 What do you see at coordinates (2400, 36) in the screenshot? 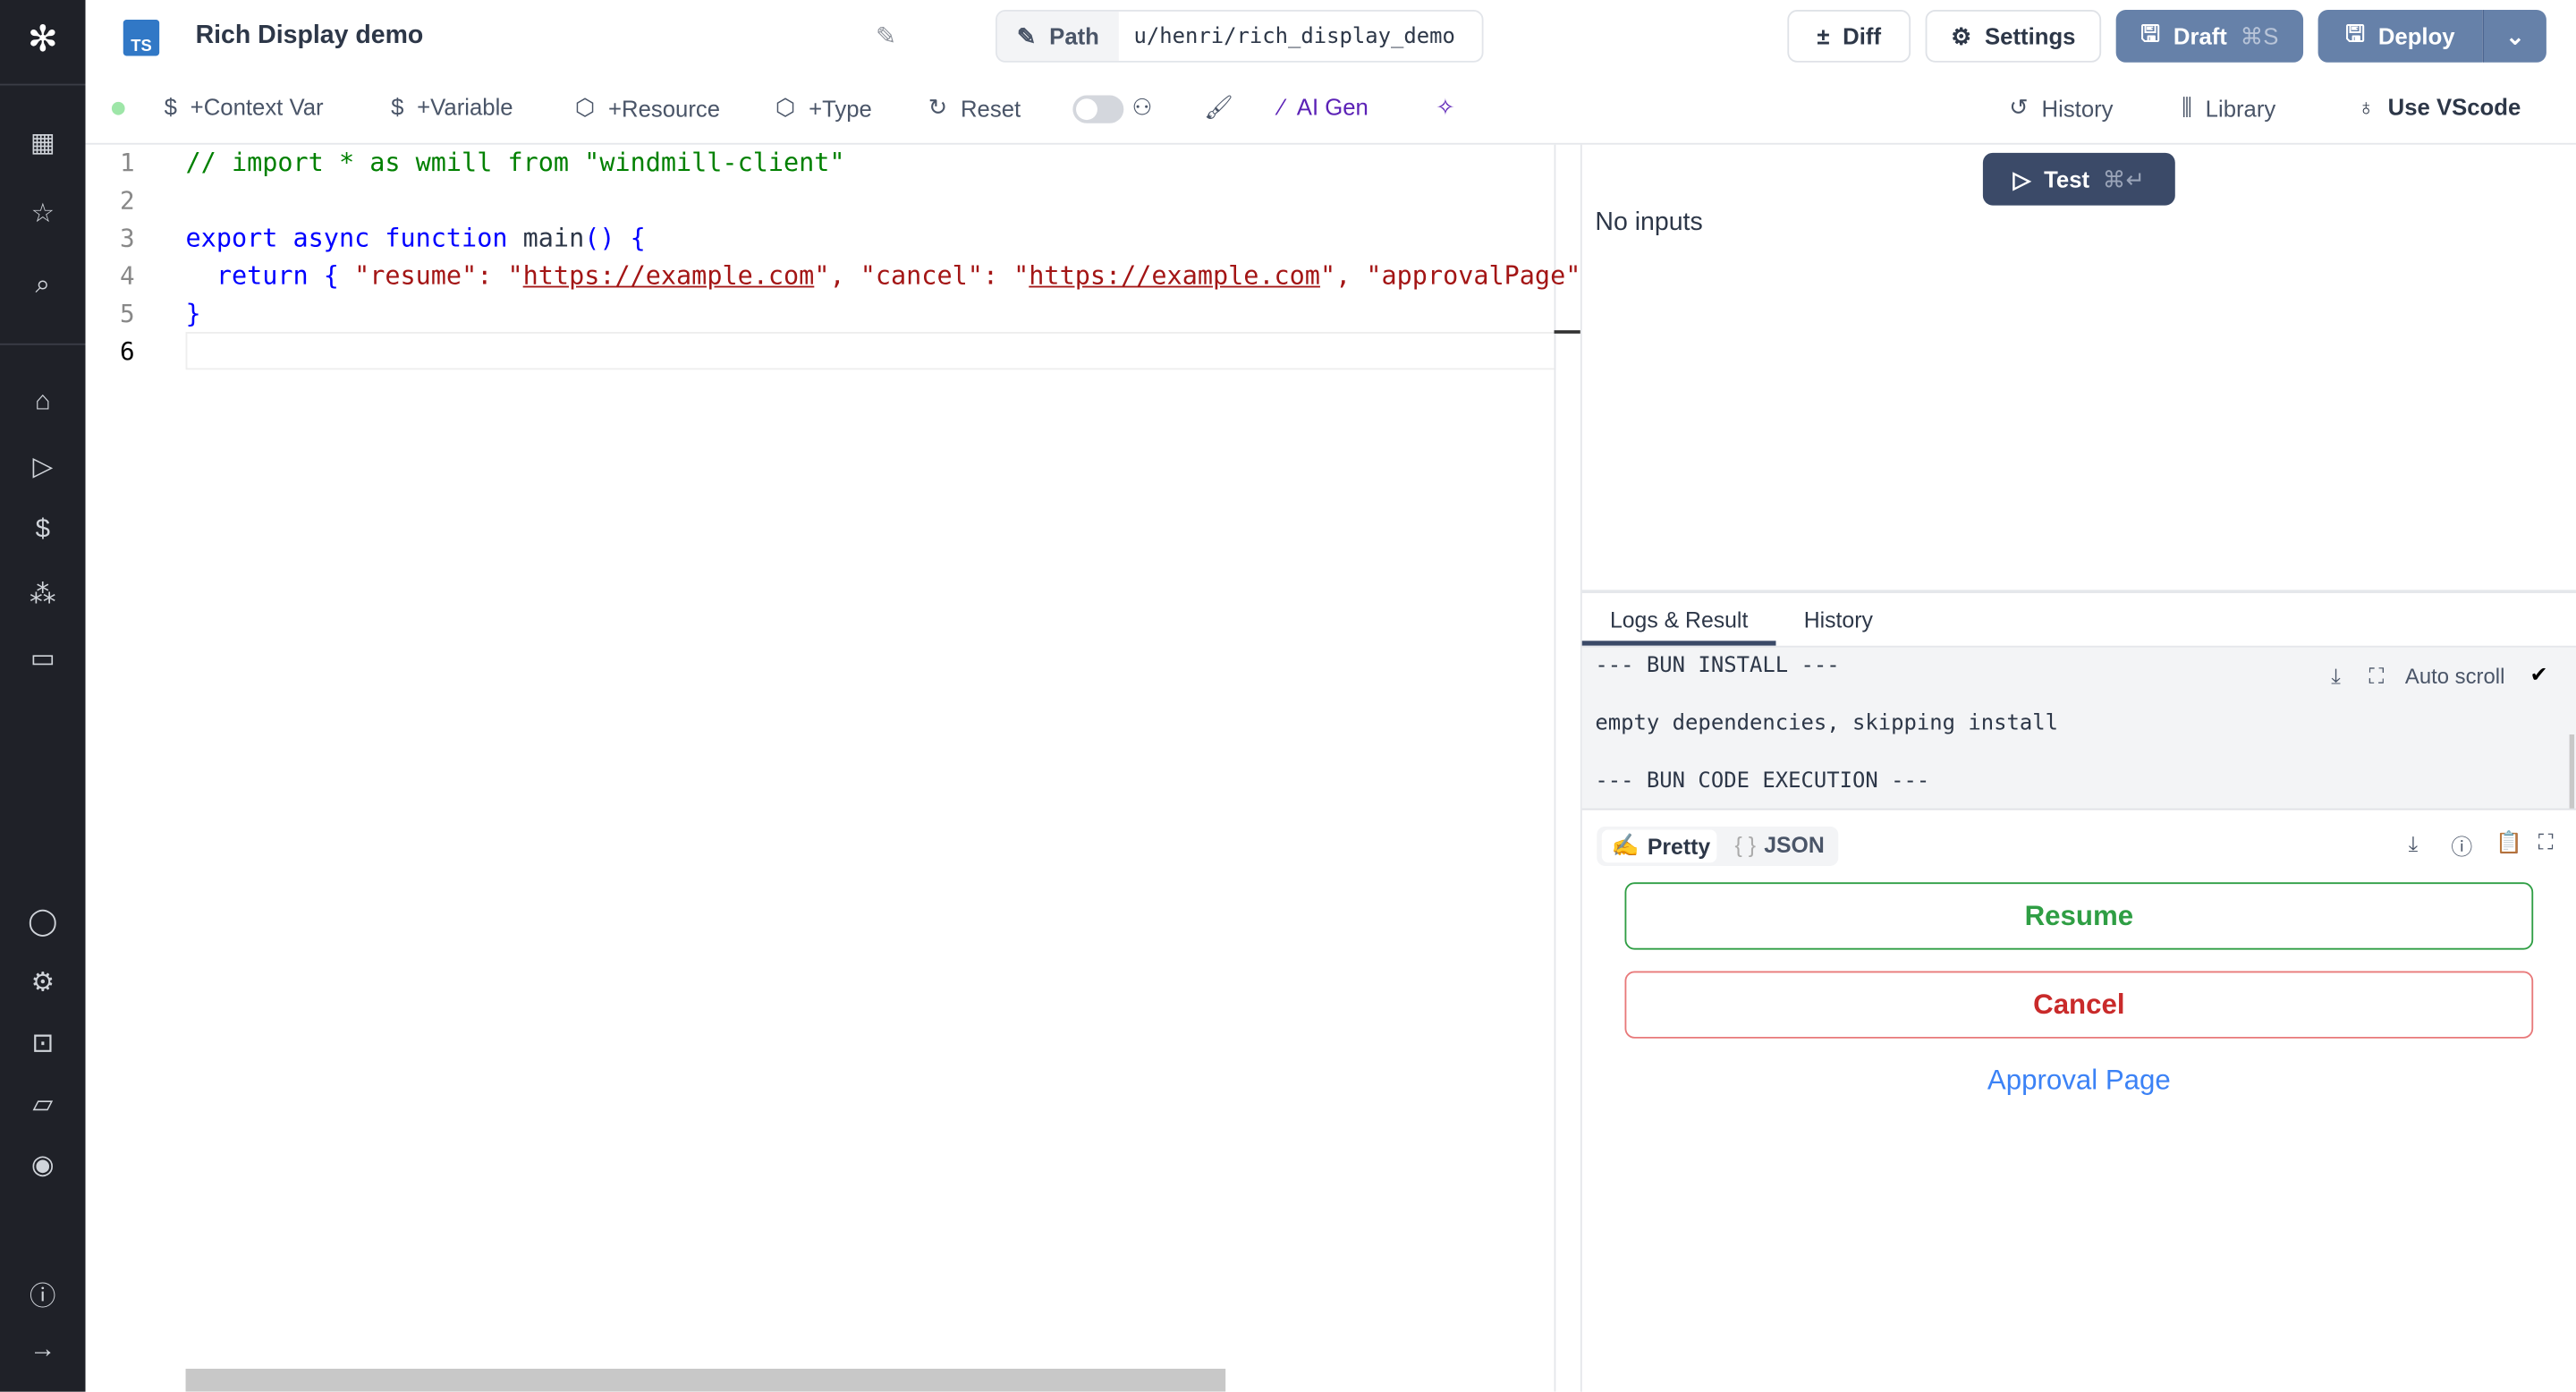
I see `deploy-button: 🖫 Deploy` at bounding box center [2400, 36].